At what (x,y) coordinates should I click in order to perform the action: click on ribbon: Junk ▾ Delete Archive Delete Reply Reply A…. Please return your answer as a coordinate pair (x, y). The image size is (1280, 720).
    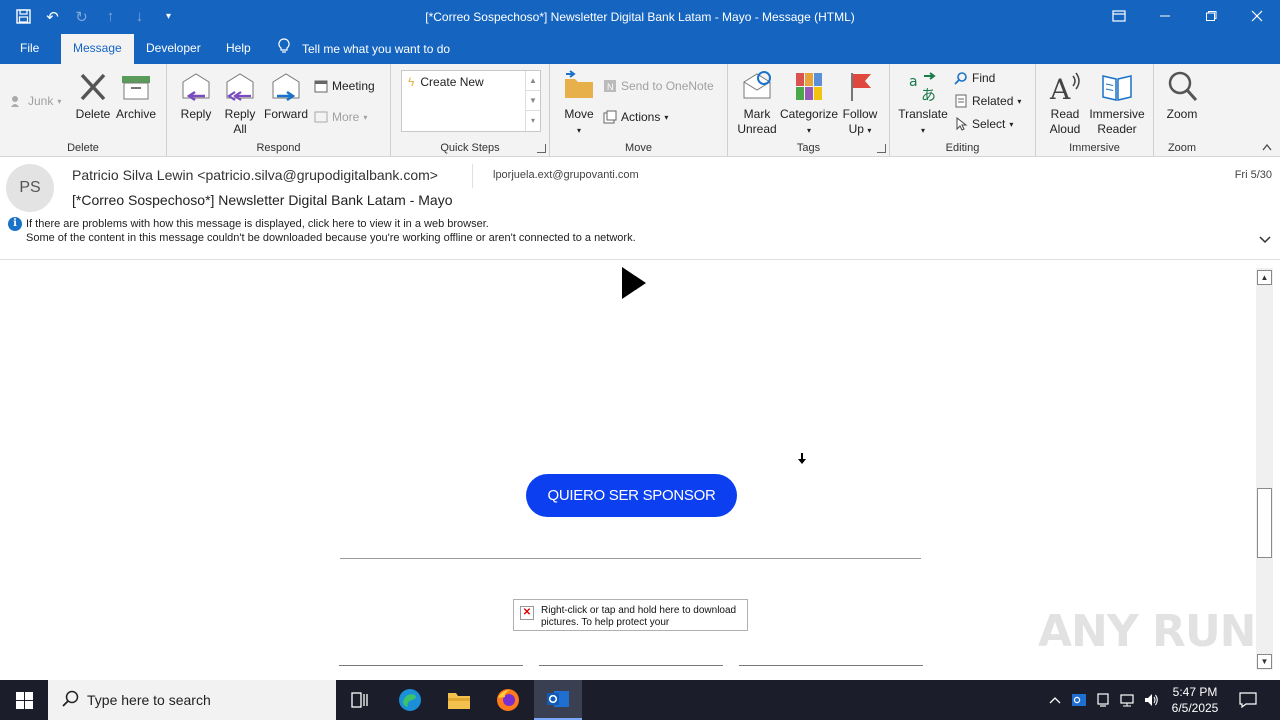
    Looking at the image, I should click on (640, 110).